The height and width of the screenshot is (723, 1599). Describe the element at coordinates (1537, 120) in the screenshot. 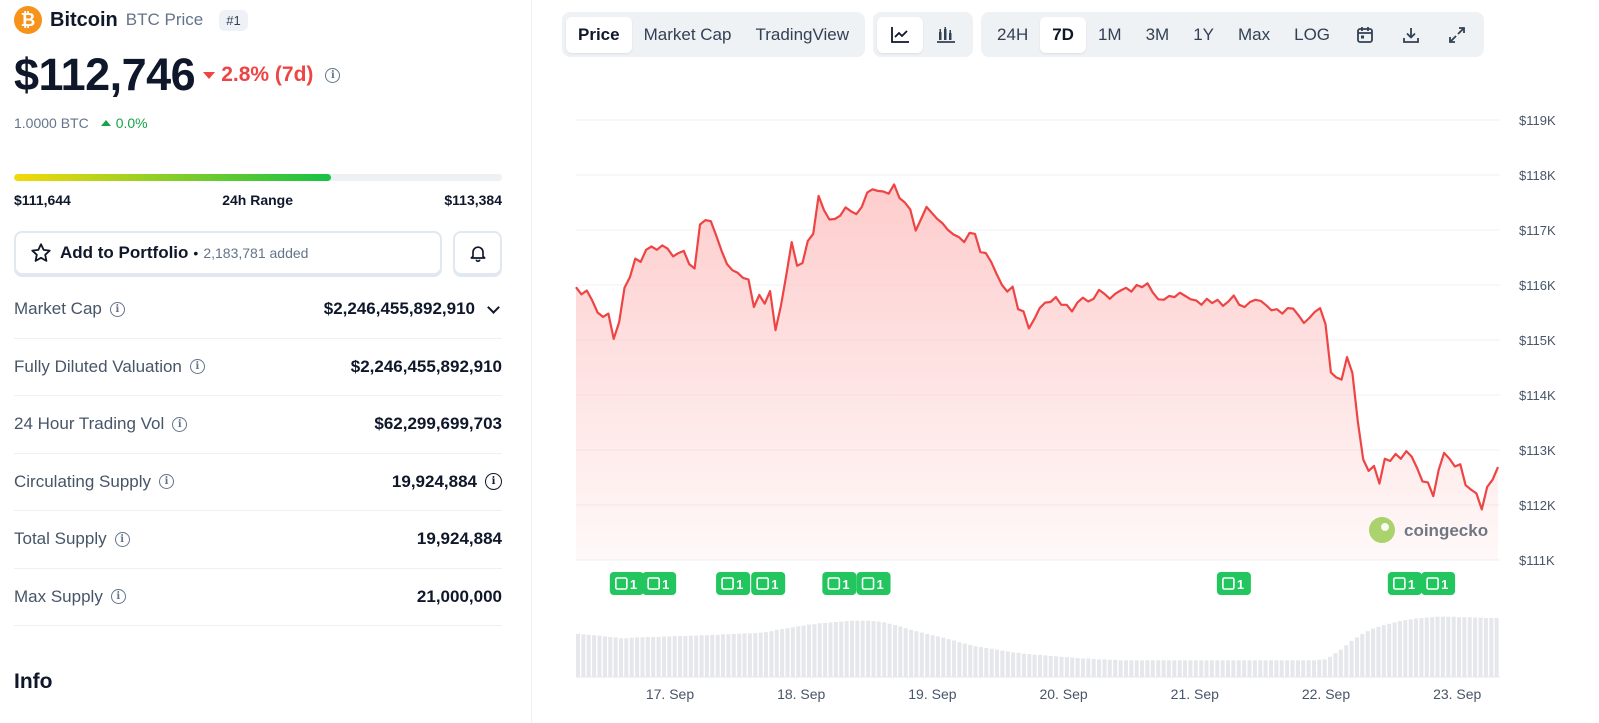

I see `y-tick-label: $119K` at that location.